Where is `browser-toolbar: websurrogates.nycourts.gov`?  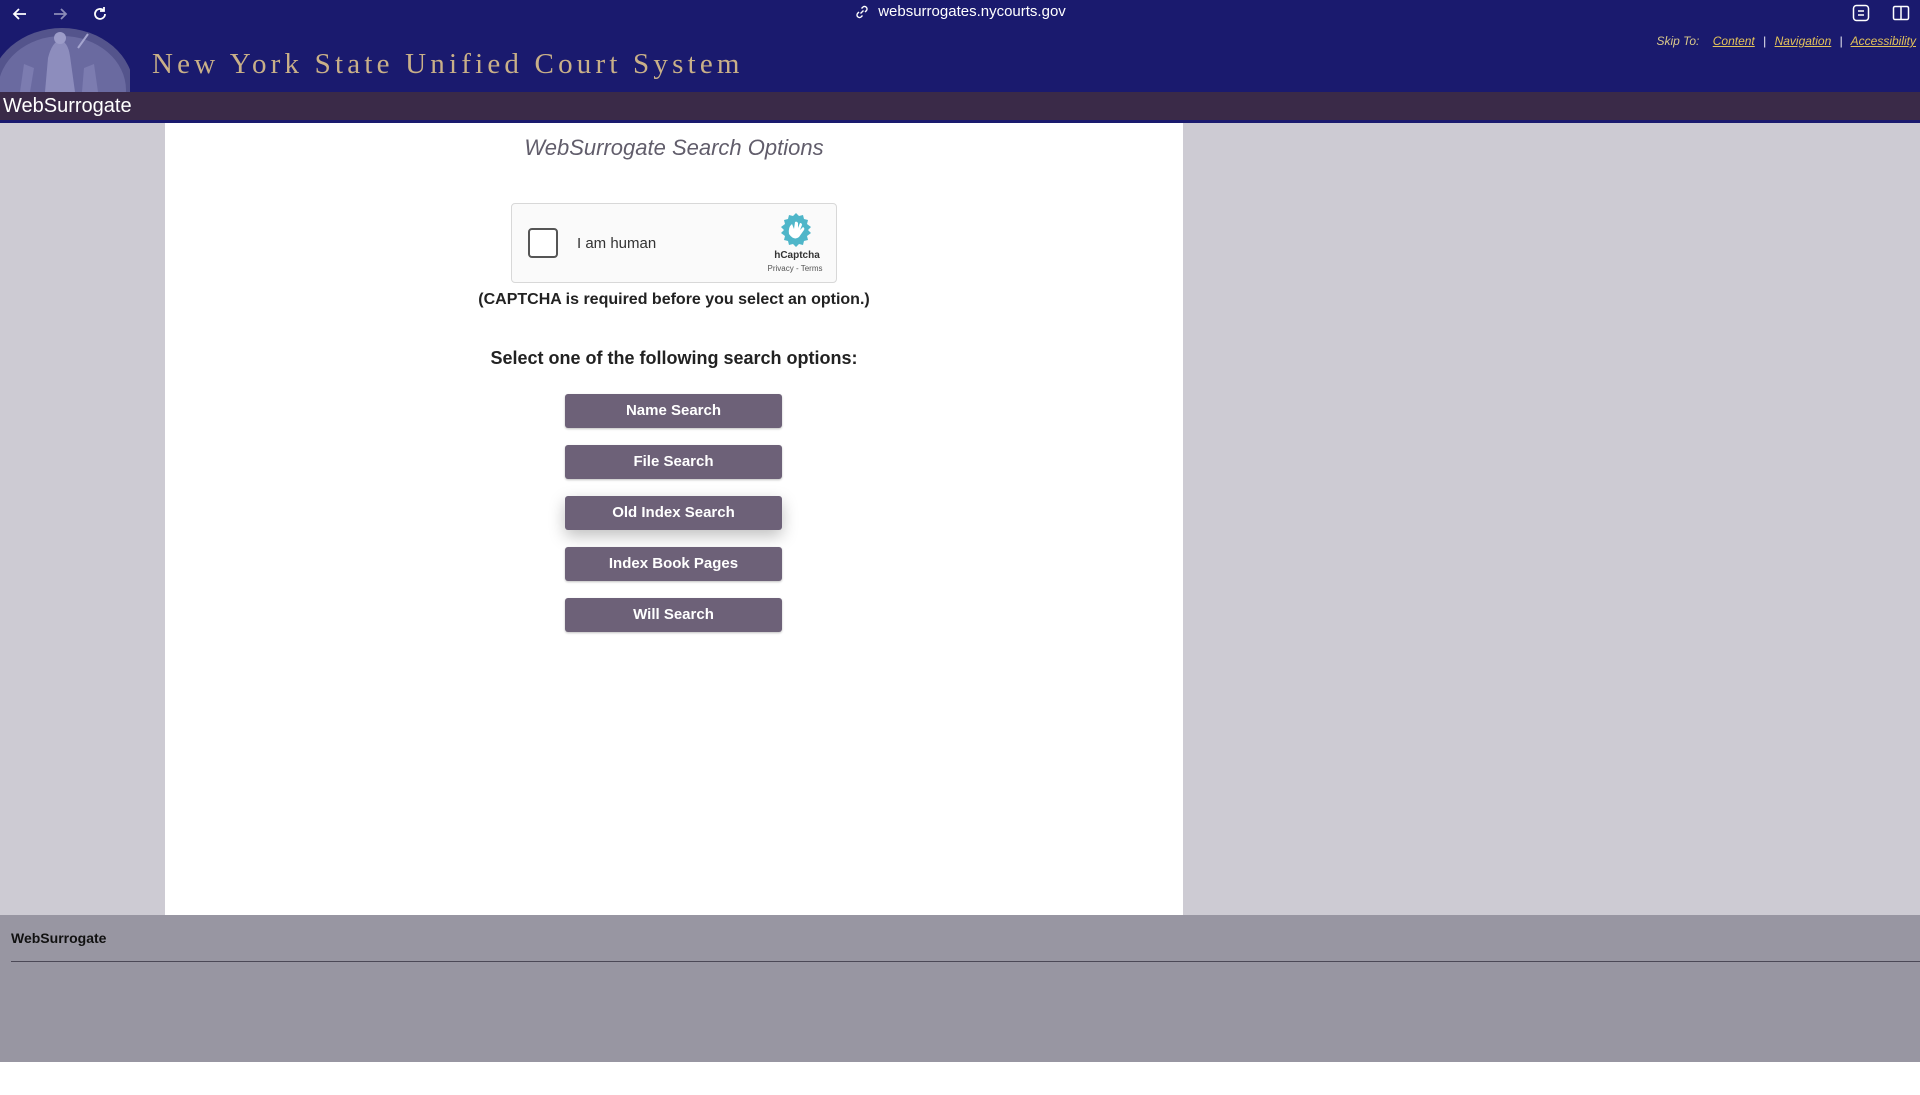
browser-toolbar: websurrogates.nycourts.gov is located at coordinates (960, 14).